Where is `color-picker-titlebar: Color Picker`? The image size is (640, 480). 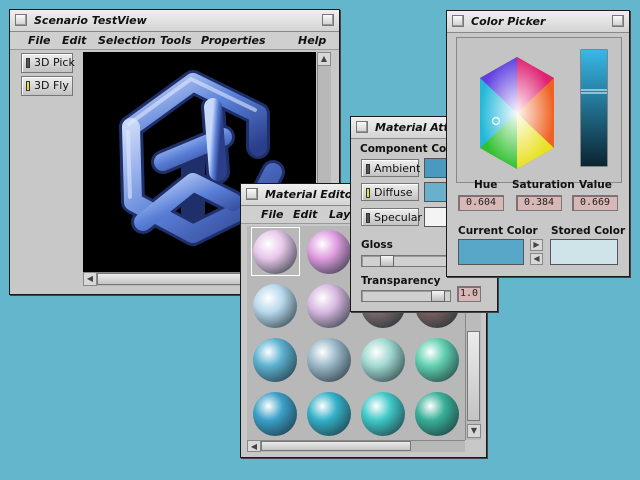
color-picker-titlebar: Color Picker is located at coordinates (538, 22).